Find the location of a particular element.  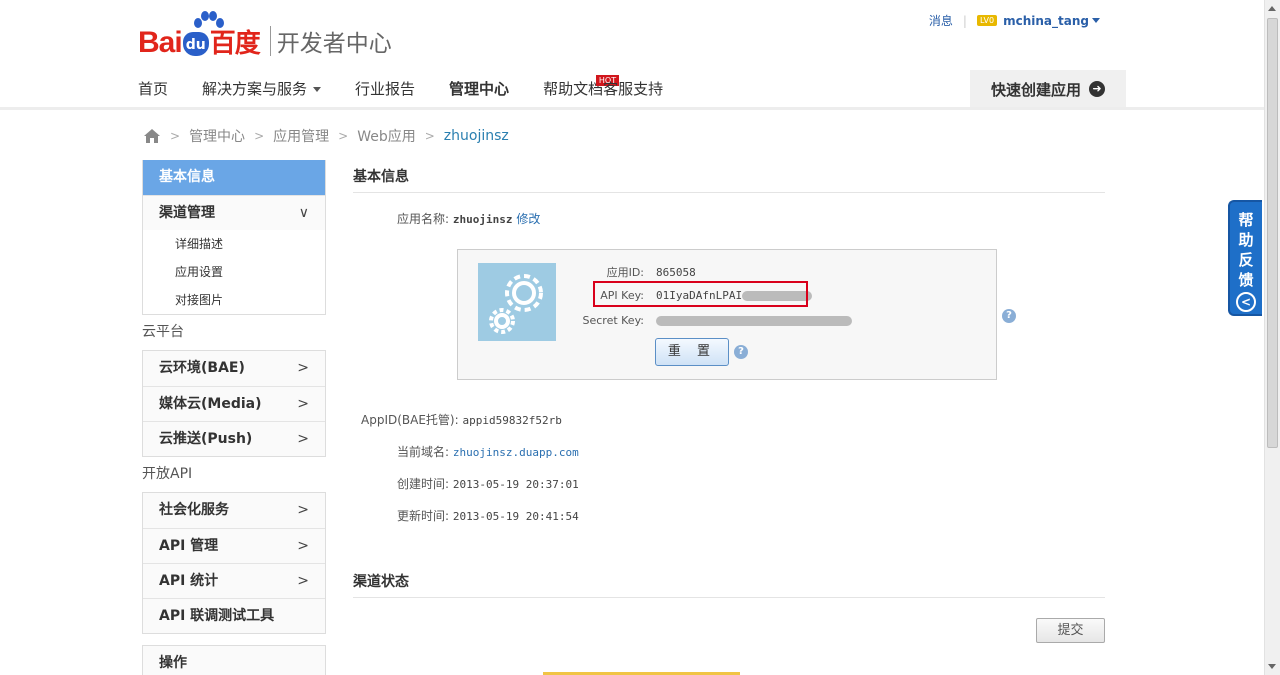

app-id-value: 865058 is located at coordinates (676, 272).